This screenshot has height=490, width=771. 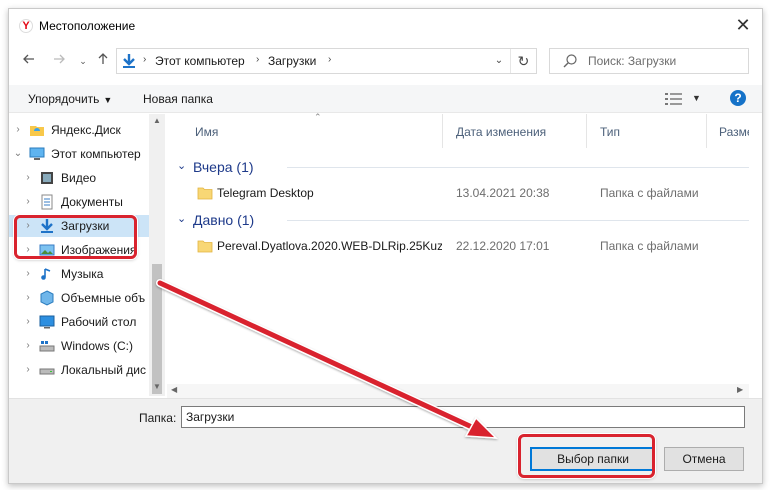 I want to click on tree-item-label: Объемные объ, so click(x=103, y=298).